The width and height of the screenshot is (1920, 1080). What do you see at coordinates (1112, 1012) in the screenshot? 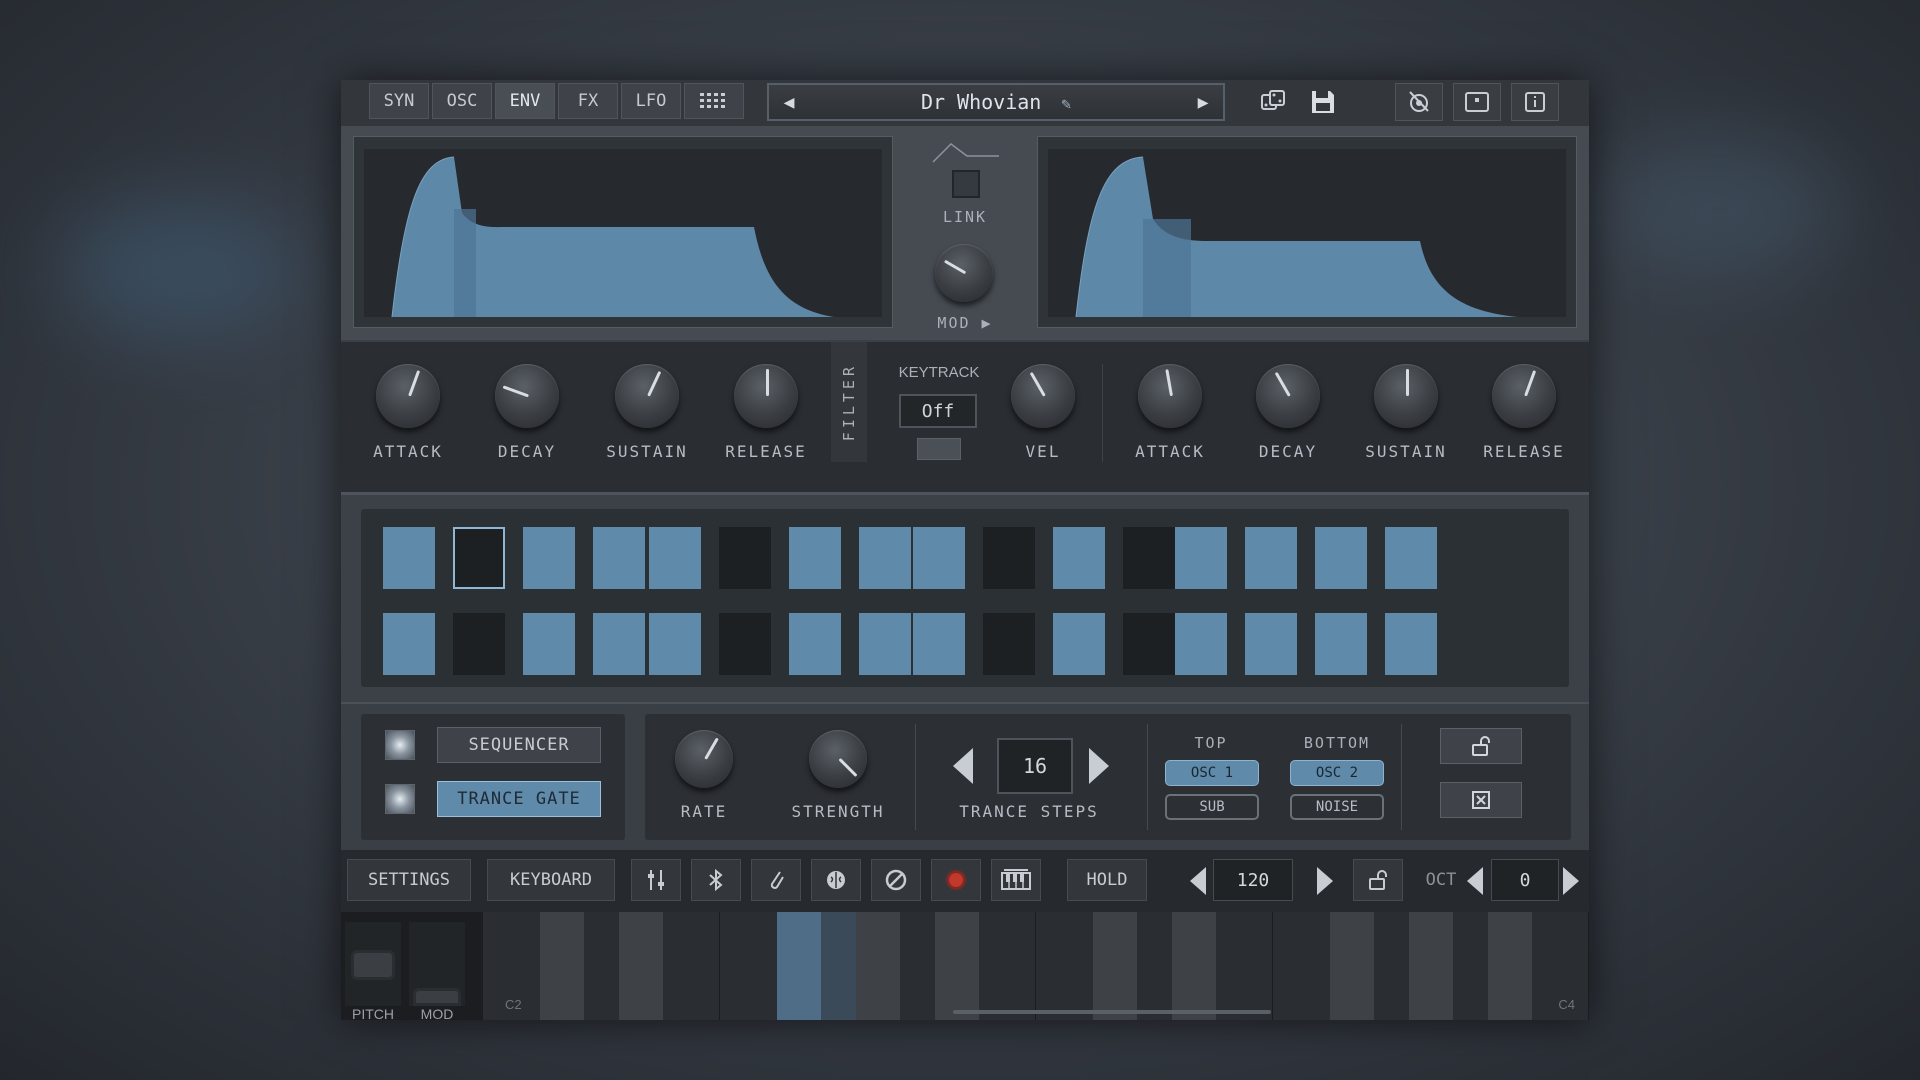
I see `keyboard-scrollbar` at bounding box center [1112, 1012].